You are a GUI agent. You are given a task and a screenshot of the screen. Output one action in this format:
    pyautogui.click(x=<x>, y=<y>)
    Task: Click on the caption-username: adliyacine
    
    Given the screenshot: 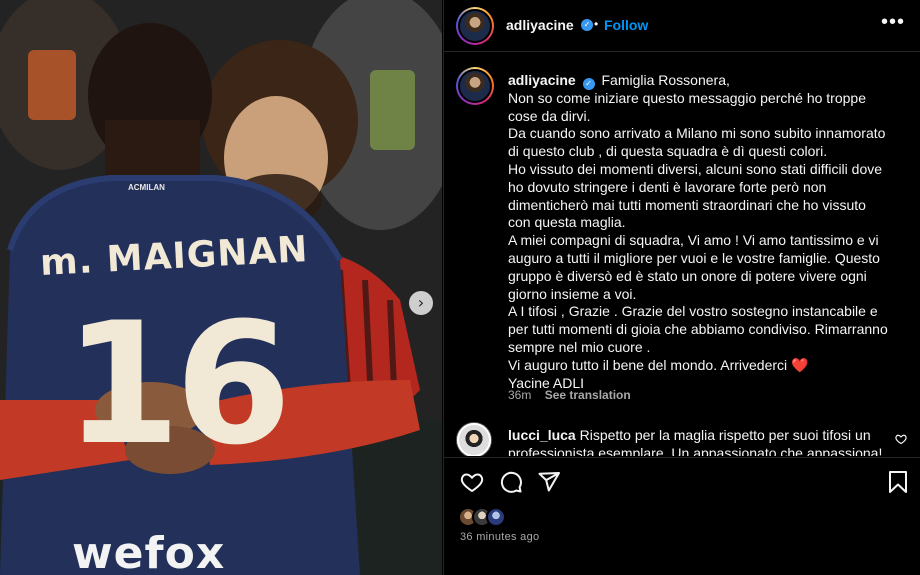 What is the action you would take?
    pyautogui.click(x=542, y=80)
    